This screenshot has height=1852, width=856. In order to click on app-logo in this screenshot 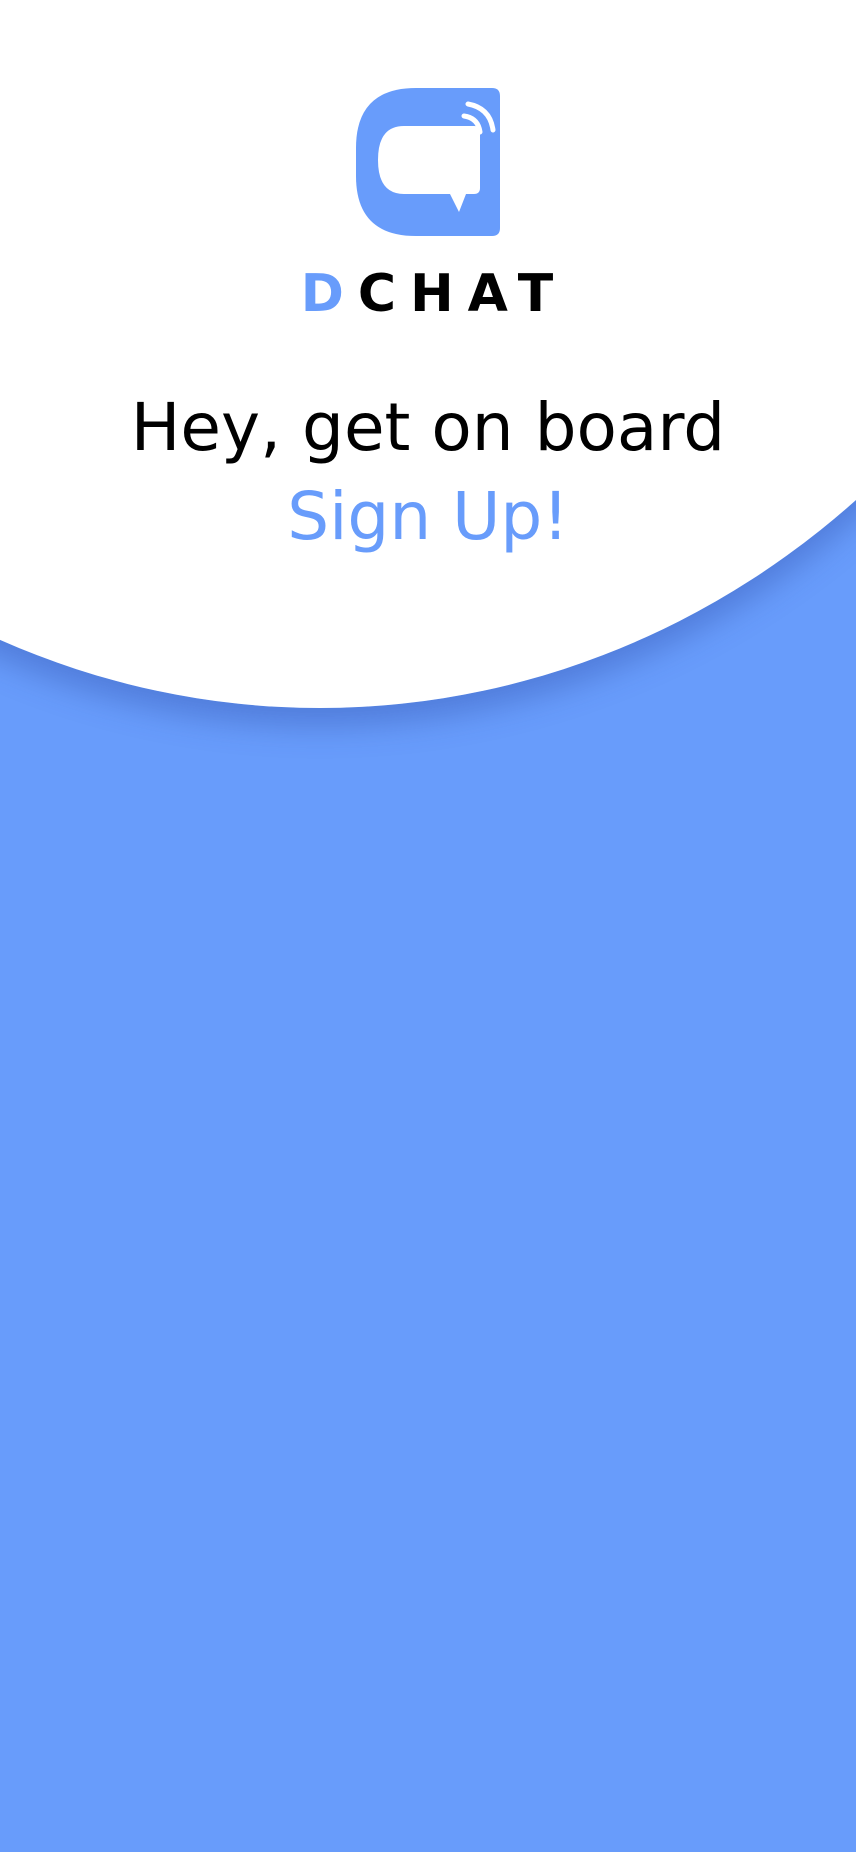, I will do `click(428, 162)`.